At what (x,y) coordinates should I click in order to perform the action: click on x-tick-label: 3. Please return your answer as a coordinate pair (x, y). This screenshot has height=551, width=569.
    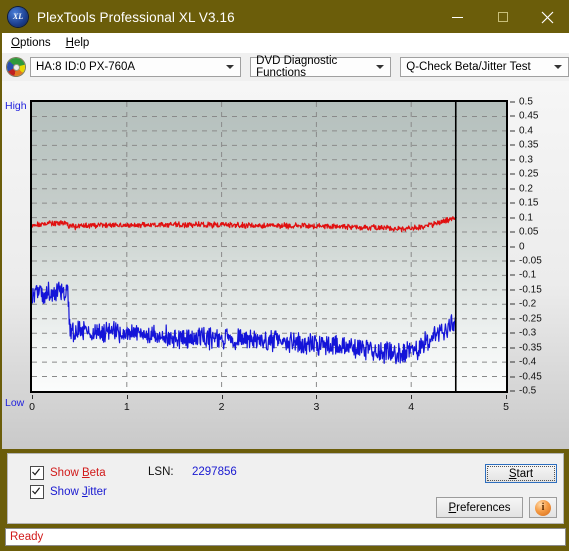
    Looking at the image, I should click on (316, 407).